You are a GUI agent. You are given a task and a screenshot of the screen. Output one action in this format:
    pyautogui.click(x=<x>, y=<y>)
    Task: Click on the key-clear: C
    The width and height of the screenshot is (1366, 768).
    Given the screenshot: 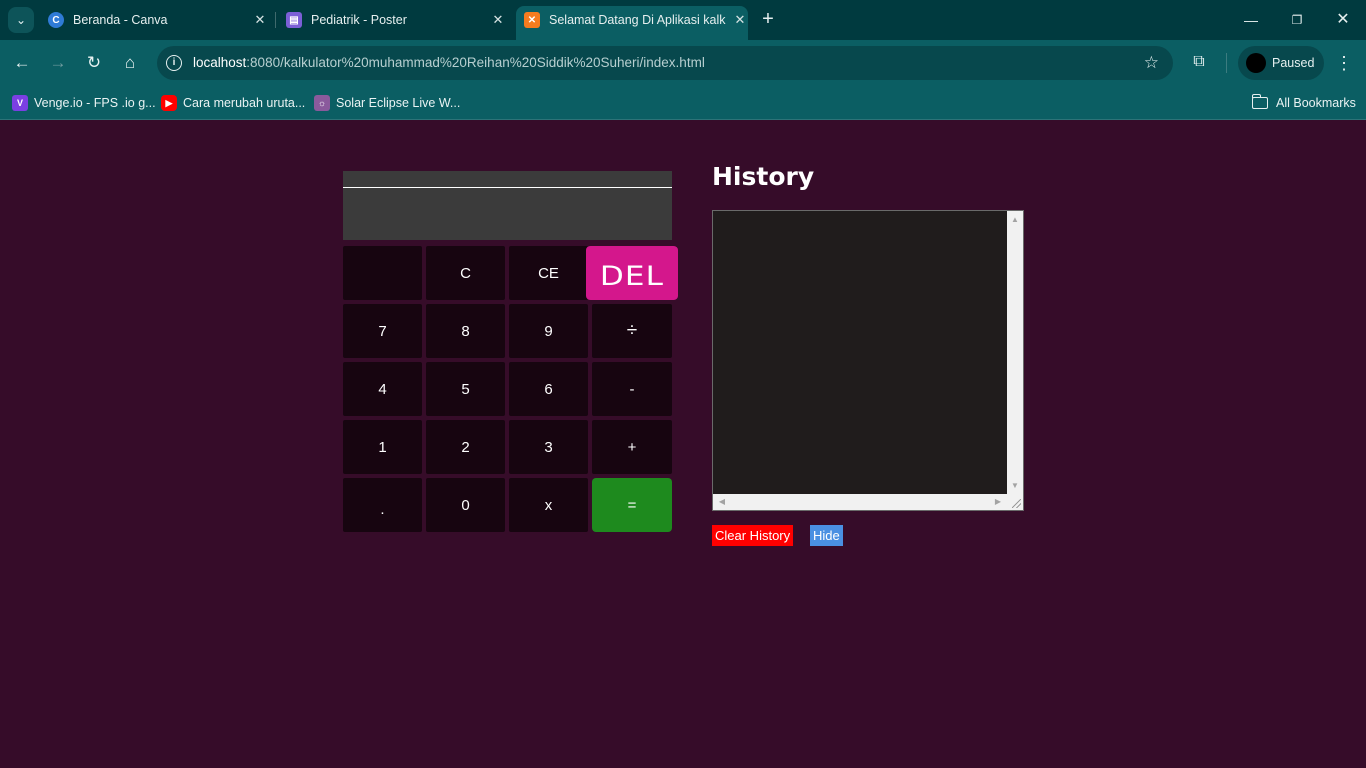 What is the action you would take?
    pyautogui.click(x=465, y=273)
    